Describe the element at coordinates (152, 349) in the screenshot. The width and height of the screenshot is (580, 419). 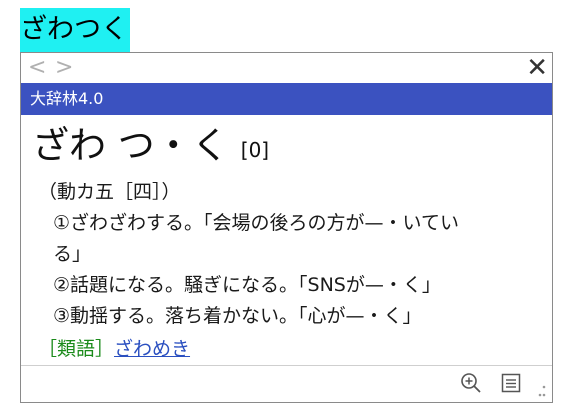
I see `related-word-link: ざわめき` at that location.